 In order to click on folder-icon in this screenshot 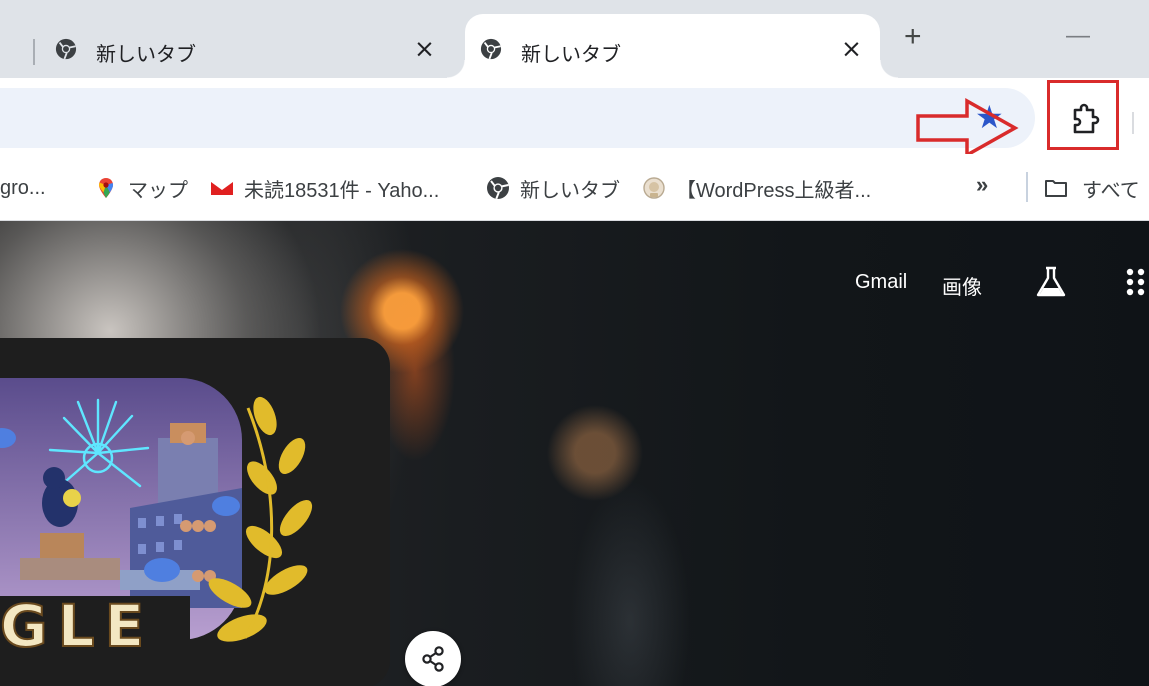, I will do `click(1056, 188)`.